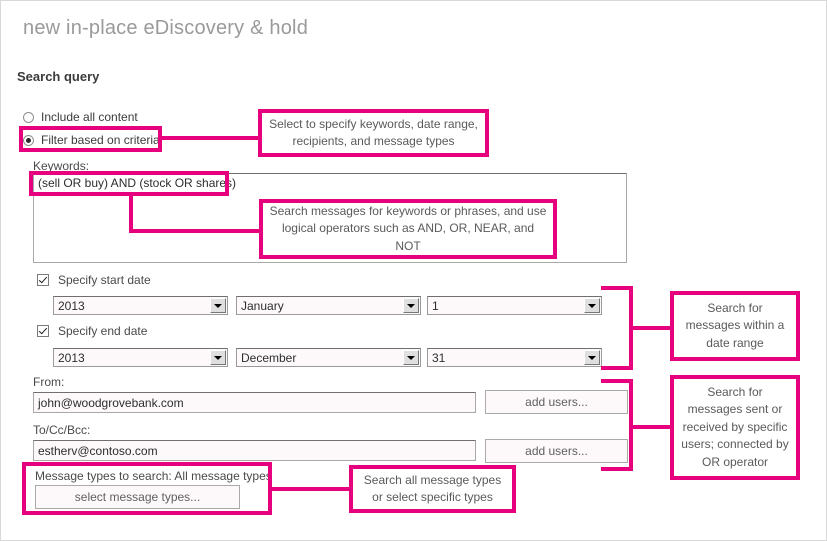  What do you see at coordinates (254, 402) in the screenshot?
I see `from-input: john@woodgrovebank.com` at bounding box center [254, 402].